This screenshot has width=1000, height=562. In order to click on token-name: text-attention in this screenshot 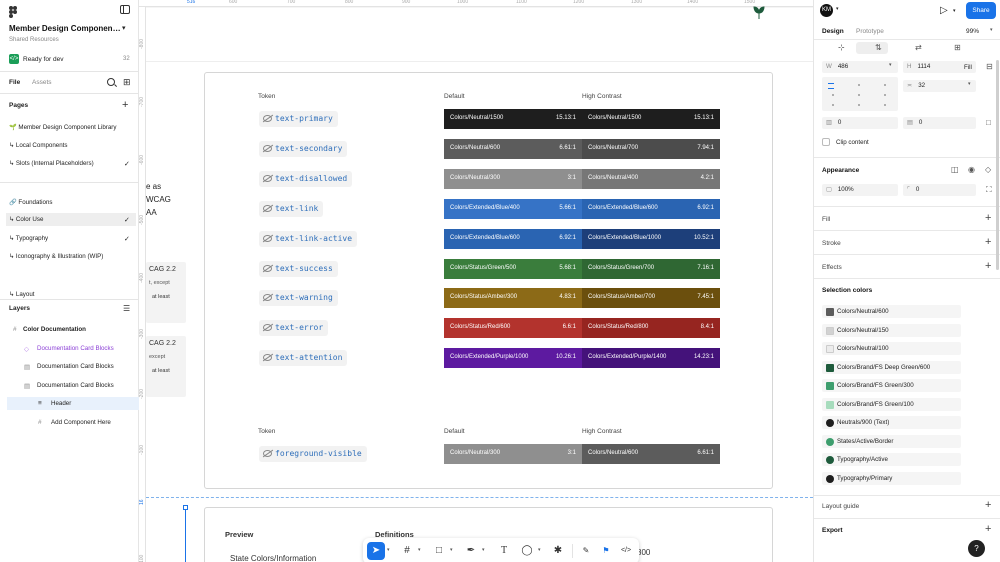, I will do `click(303, 358)`.